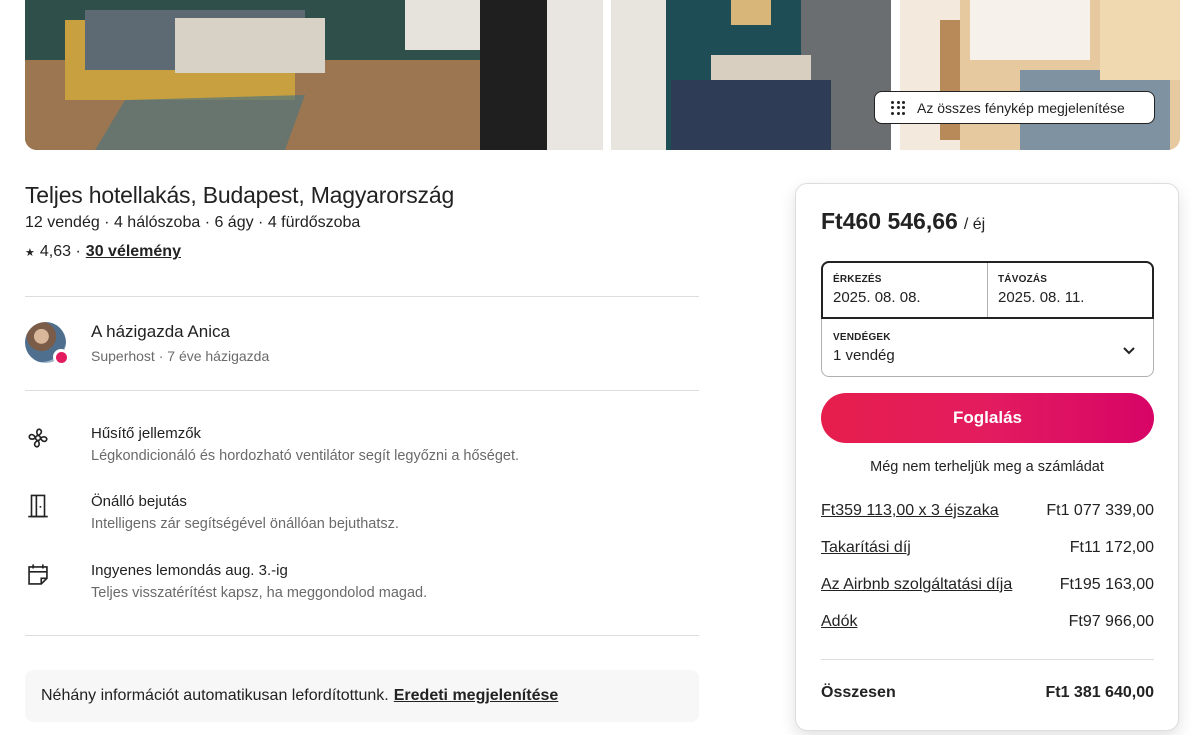 This screenshot has height=735, width=1200. What do you see at coordinates (1023, 279) in the screenshot?
I see `checkout-label: TÁVOZÁS` at bounding box center [1023, 279].